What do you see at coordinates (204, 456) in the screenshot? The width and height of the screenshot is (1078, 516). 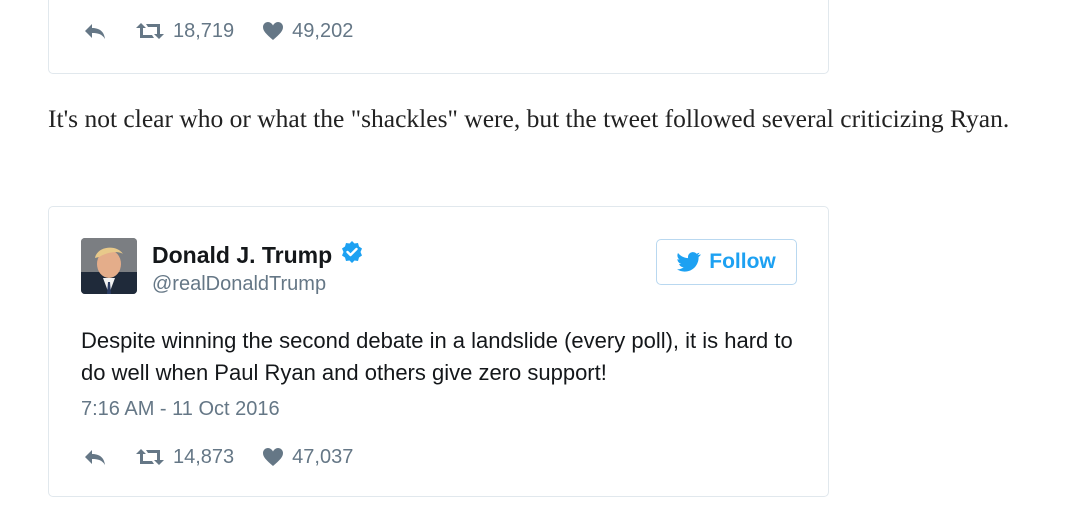 I see `retweet-count: 14,873` at bounding box center [204, 456].